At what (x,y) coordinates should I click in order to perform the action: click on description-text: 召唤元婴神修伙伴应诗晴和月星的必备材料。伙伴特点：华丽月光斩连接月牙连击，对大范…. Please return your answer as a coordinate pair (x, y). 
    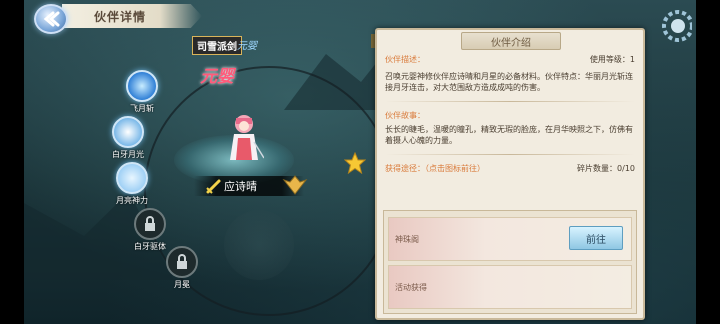
    Looking at the image, I should click on (509, 82).